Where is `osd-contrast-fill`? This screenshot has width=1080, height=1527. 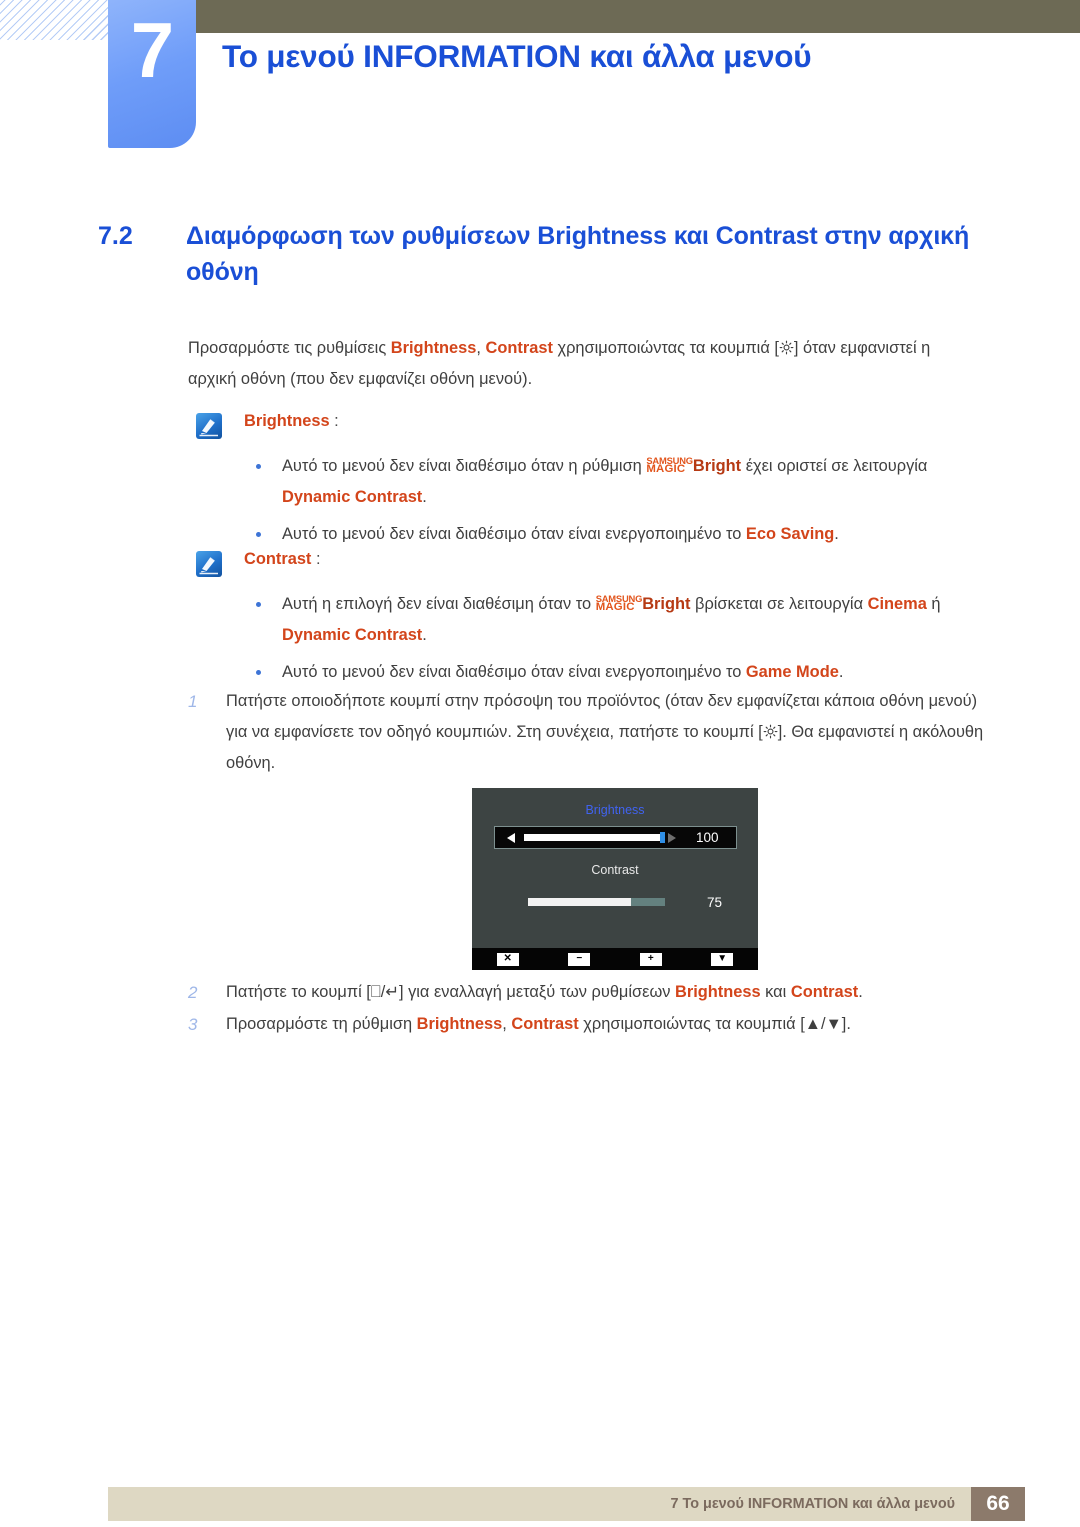 osd-contrast-fill is located at coordinates (579, 902).